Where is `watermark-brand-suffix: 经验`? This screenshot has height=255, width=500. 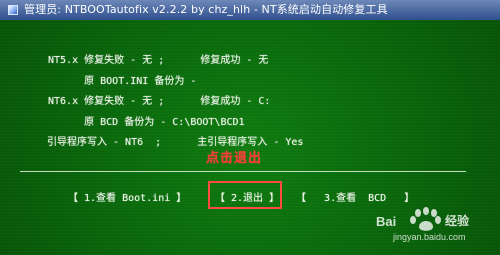
watermark-brand-suffix: 经验 is located at coordinates (457, 220).